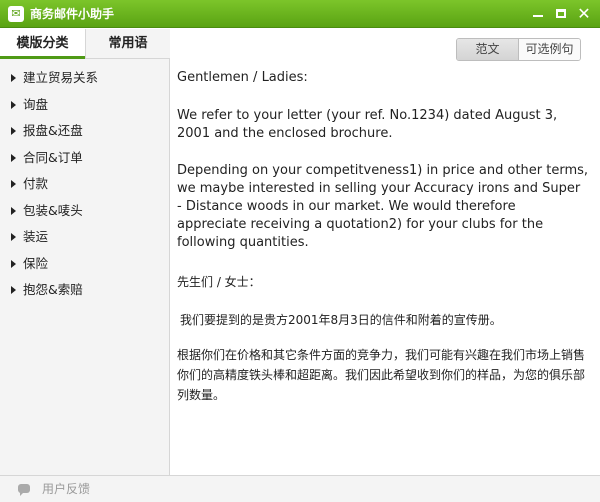  I want to click on category-label: 装运, so click(36, 236).